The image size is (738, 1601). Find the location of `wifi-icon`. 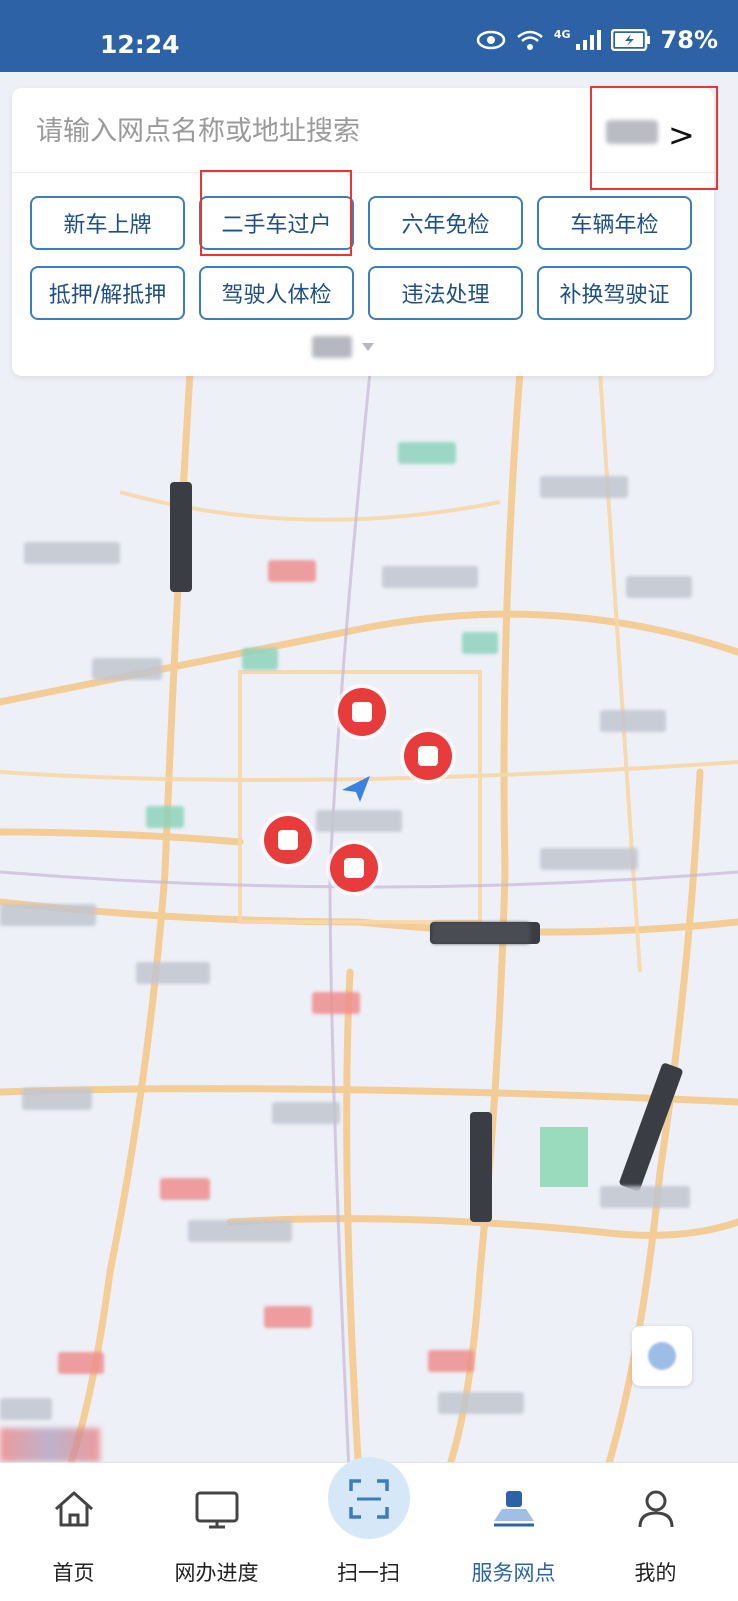

wifi-icon is located at coordinates (530, 40).